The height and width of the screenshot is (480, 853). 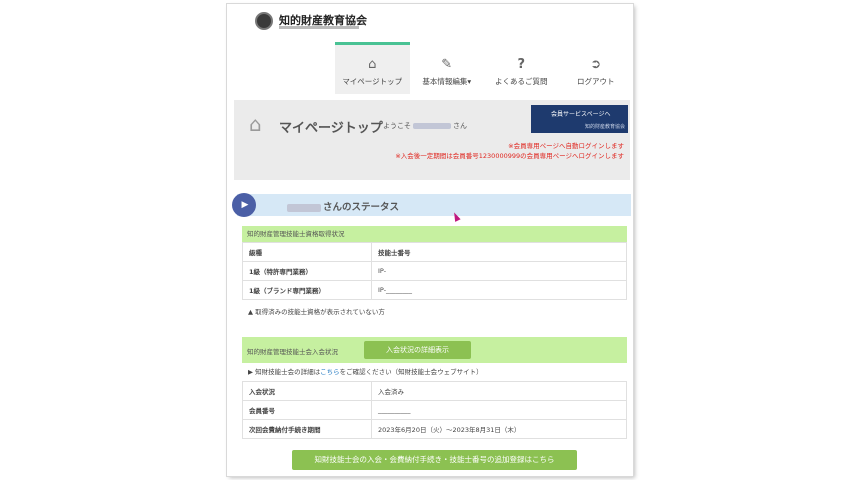 I want to click on registration-button: 知財技能士会の入会・会費納付手続き・技能士番号の追加登録はこちら, so click(x=434, y=460).